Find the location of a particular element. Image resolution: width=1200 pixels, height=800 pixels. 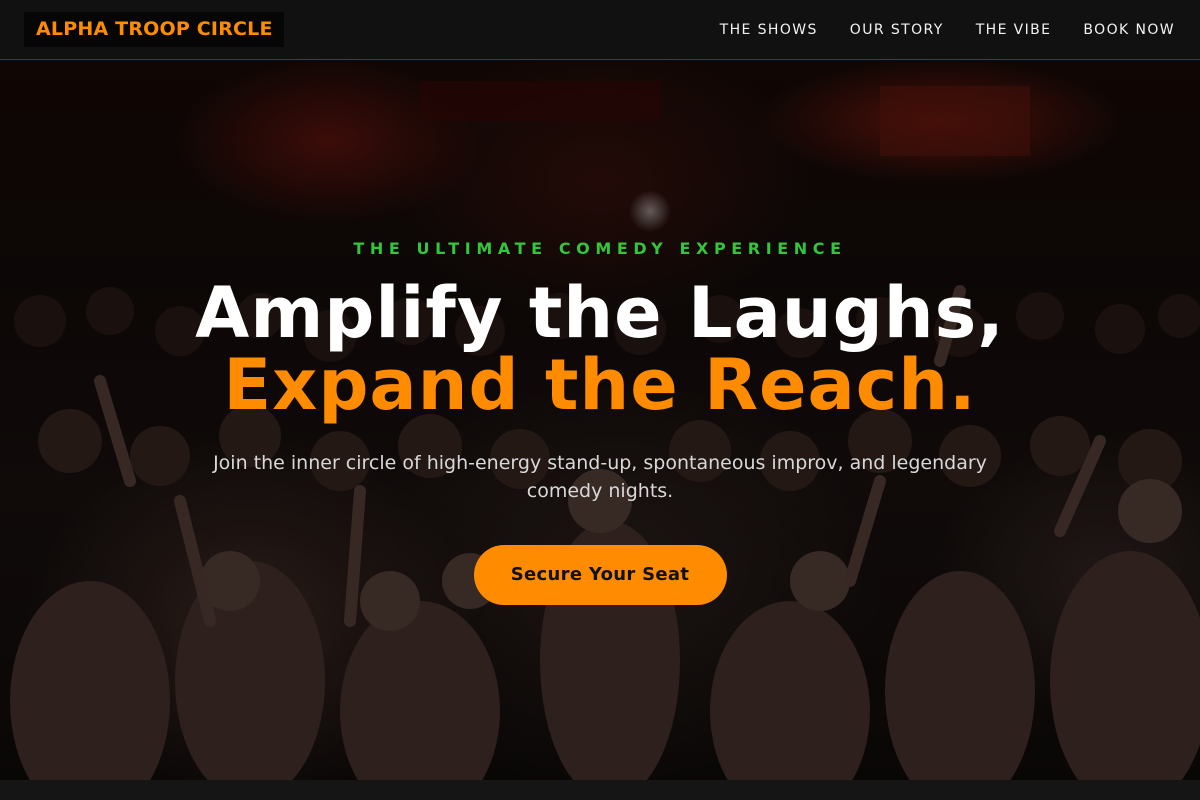

footer-strip is located at coordinates (600, 790).